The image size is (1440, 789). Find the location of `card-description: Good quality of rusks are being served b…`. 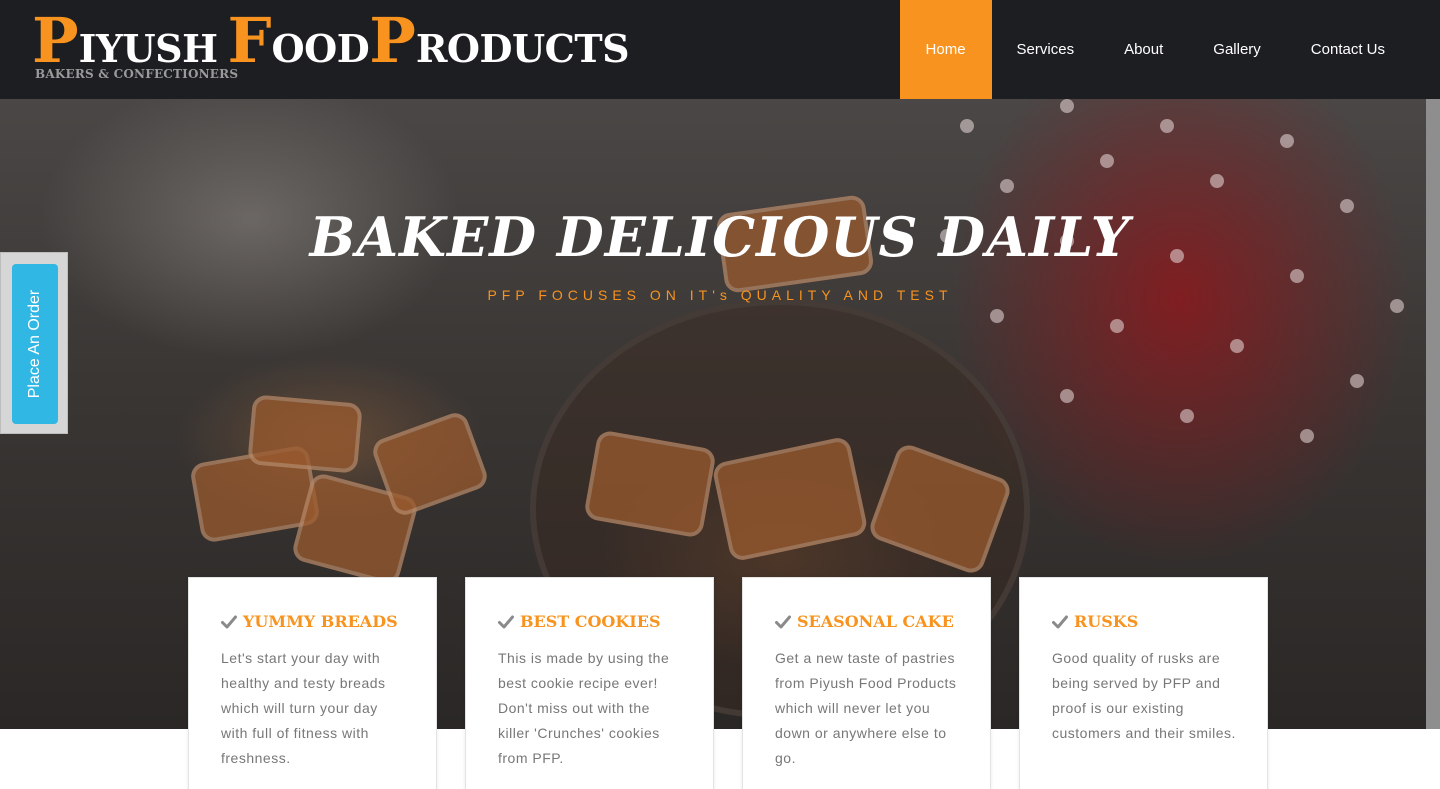

card-description: Good quality of rusks are being served b… is located at coordinates (1144, 695).